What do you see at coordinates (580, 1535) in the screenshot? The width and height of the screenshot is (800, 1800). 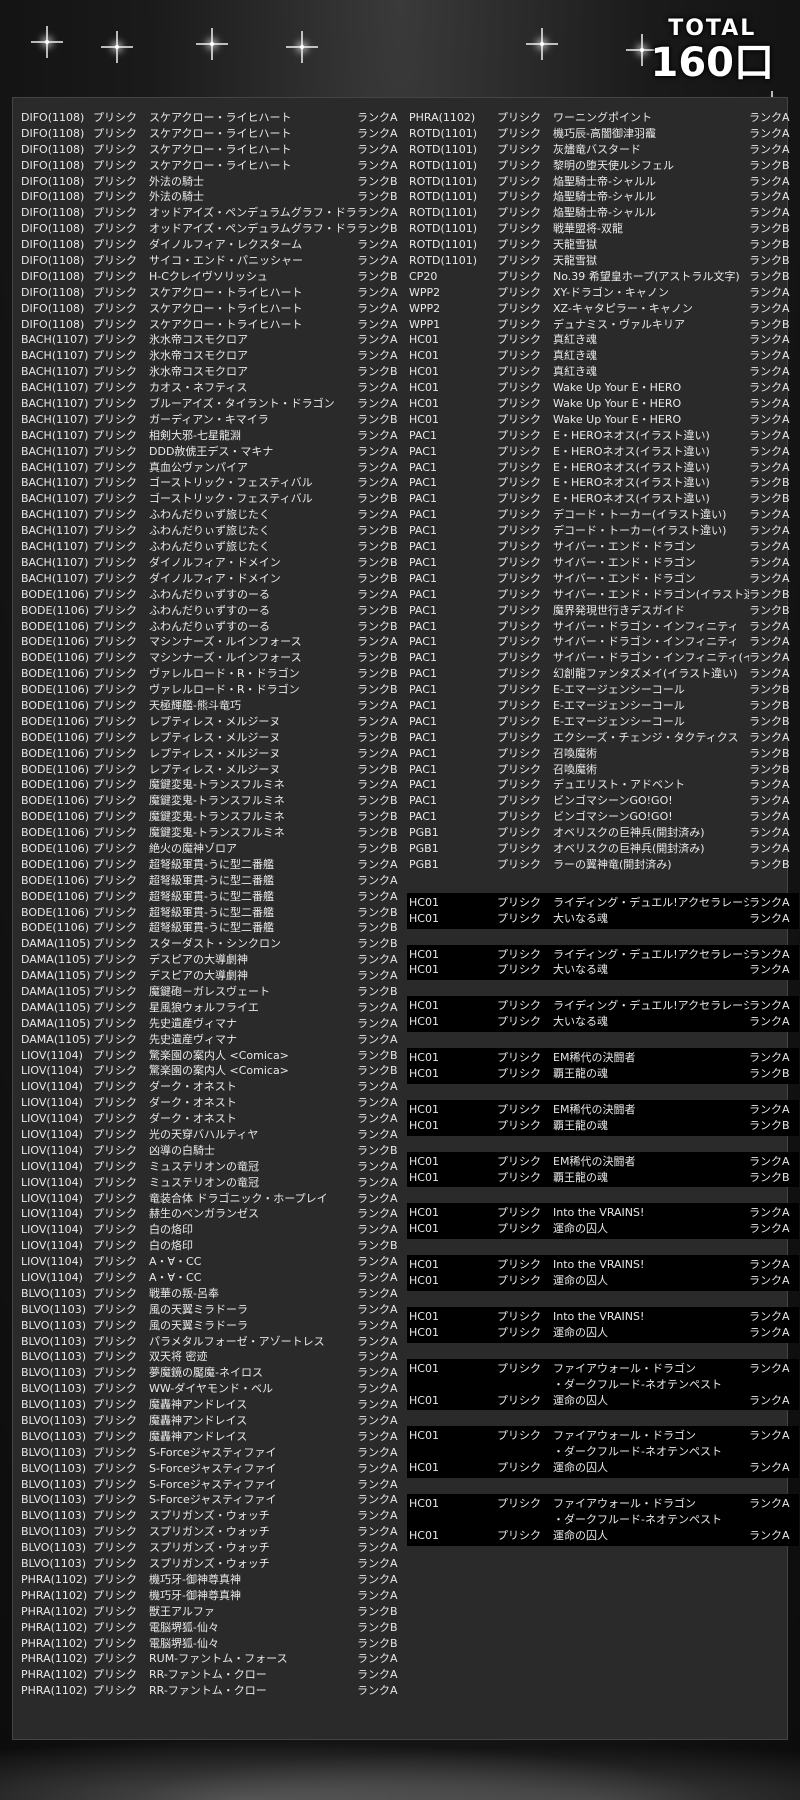 I see `card-name: 運命の囚人` at bounding box center [580, 1535].